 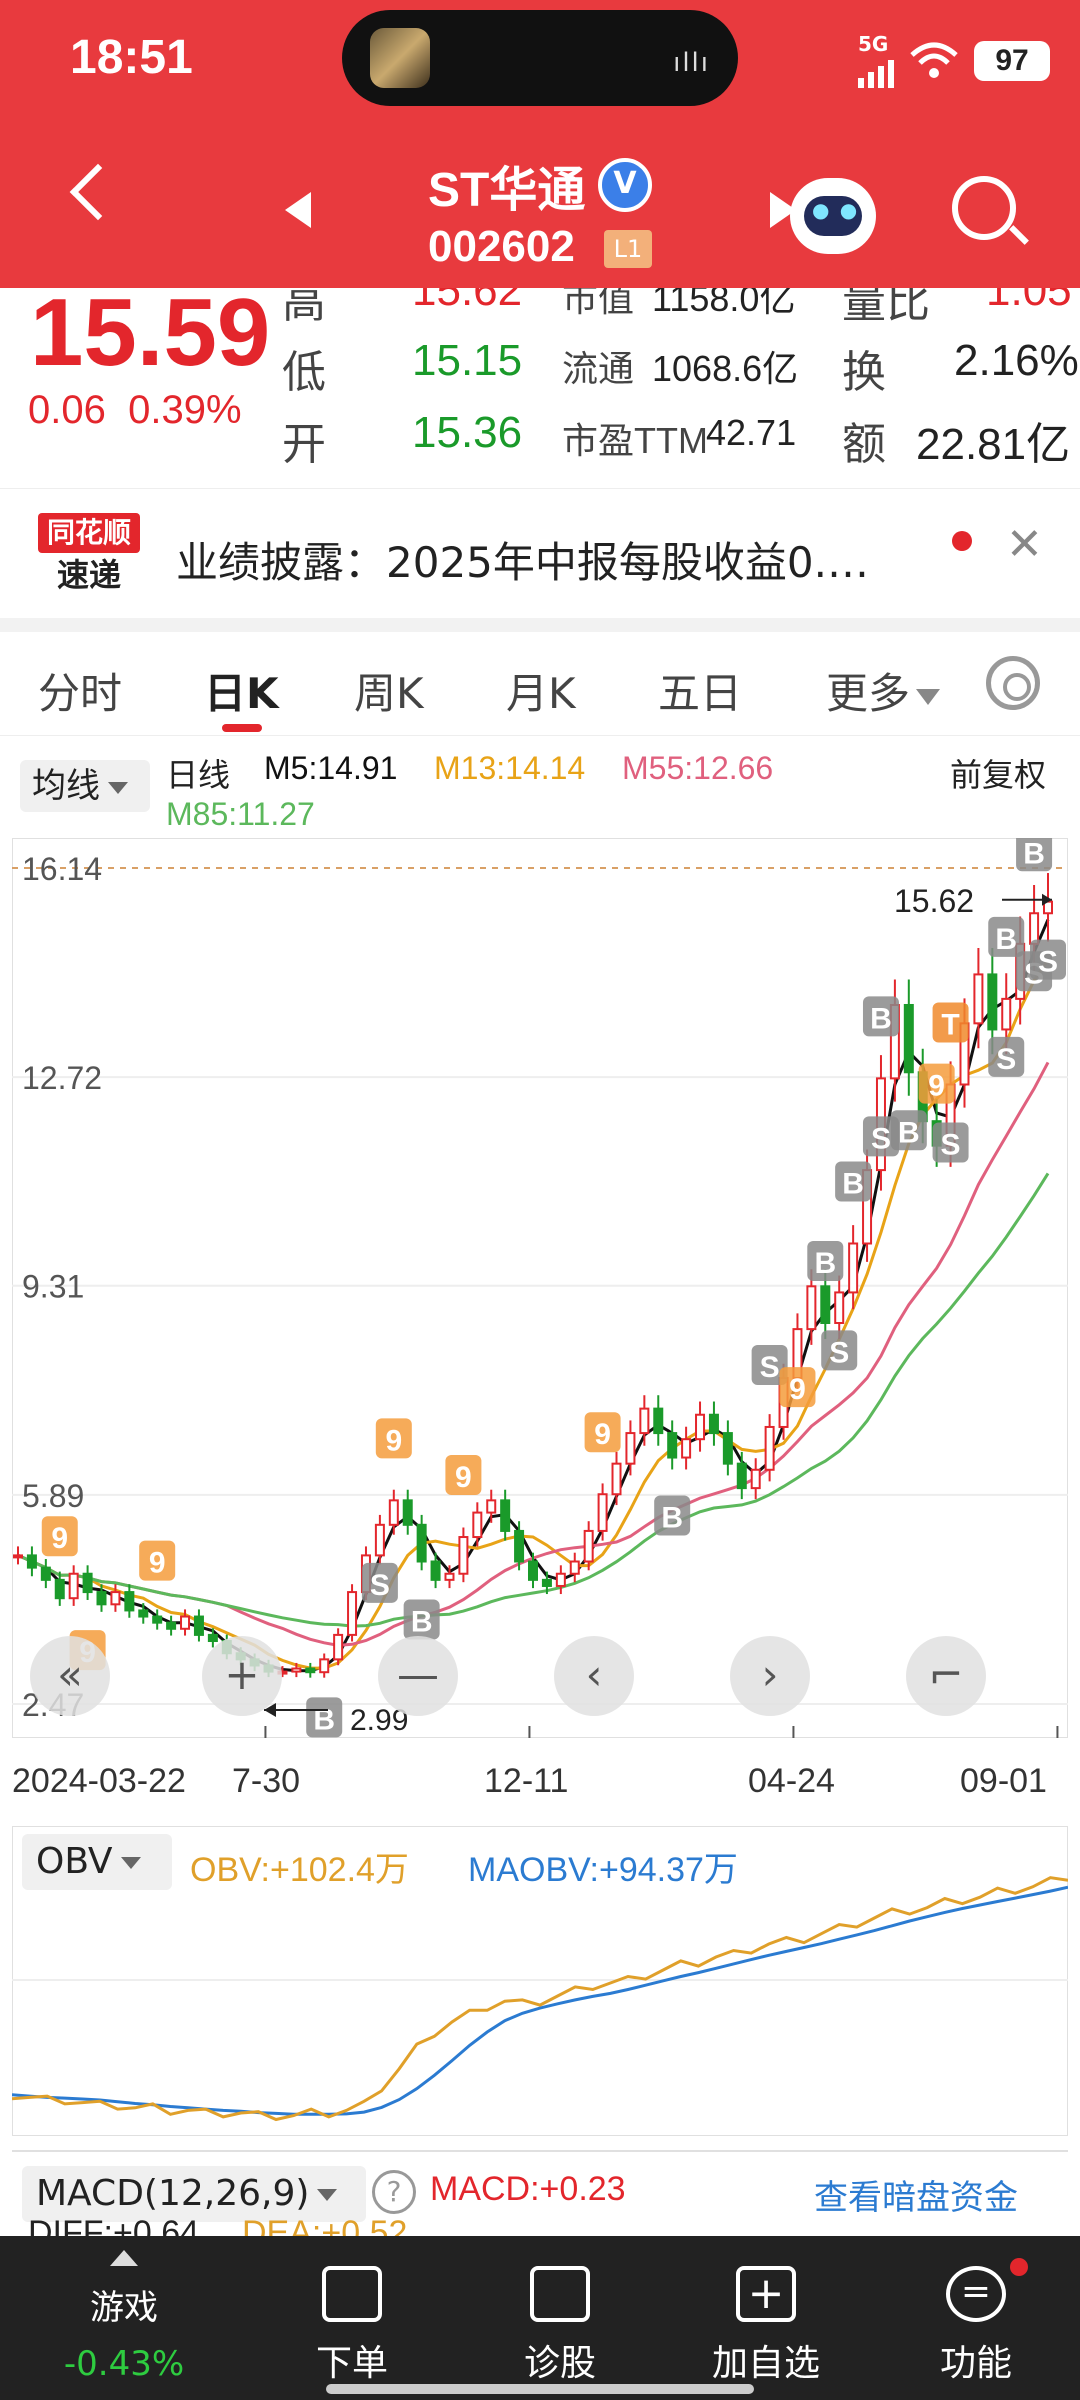 What do you see at coordinates (628, 249) in the screenshot?
I see `level-badge: L1` at bounding box center [628, 249].